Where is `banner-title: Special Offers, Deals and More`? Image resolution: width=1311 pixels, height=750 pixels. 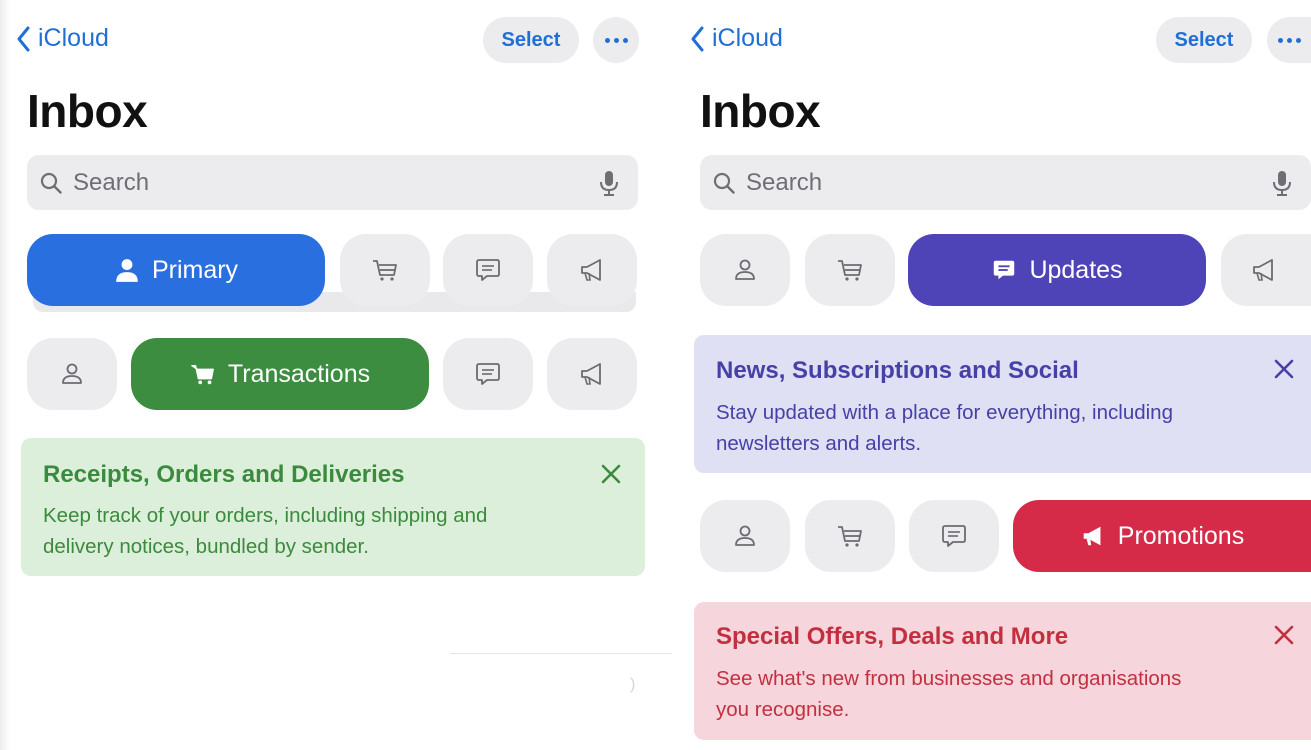
banner-title: Special Offers, Deals and More is located at coordinates (892, 636).